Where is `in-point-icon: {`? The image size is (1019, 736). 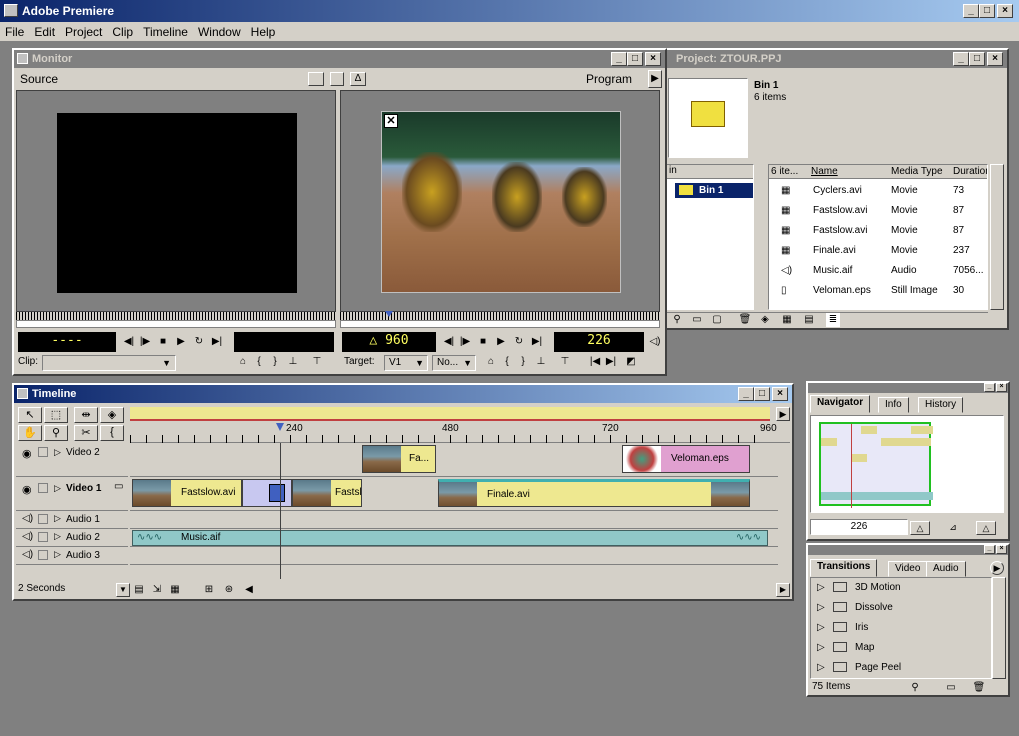
in-point-icon: { is located at coordinates (507, 362).